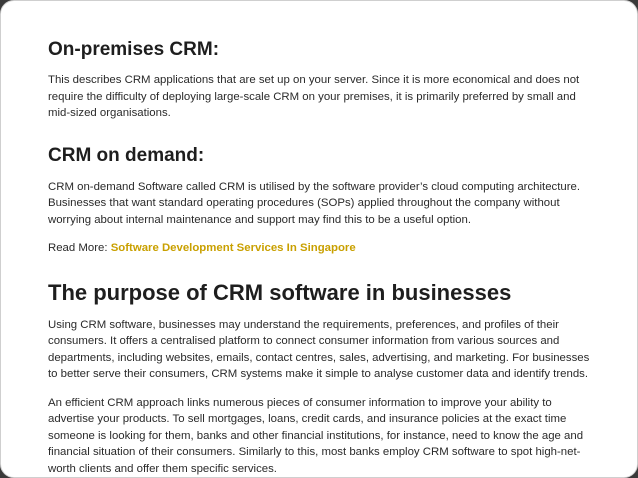 This screenshot has height=478, width=638. Describe the element at coordinates (134, 49) in the screenshot. I see `heading-on-premises-crm: On-premises CRM:` at that location.